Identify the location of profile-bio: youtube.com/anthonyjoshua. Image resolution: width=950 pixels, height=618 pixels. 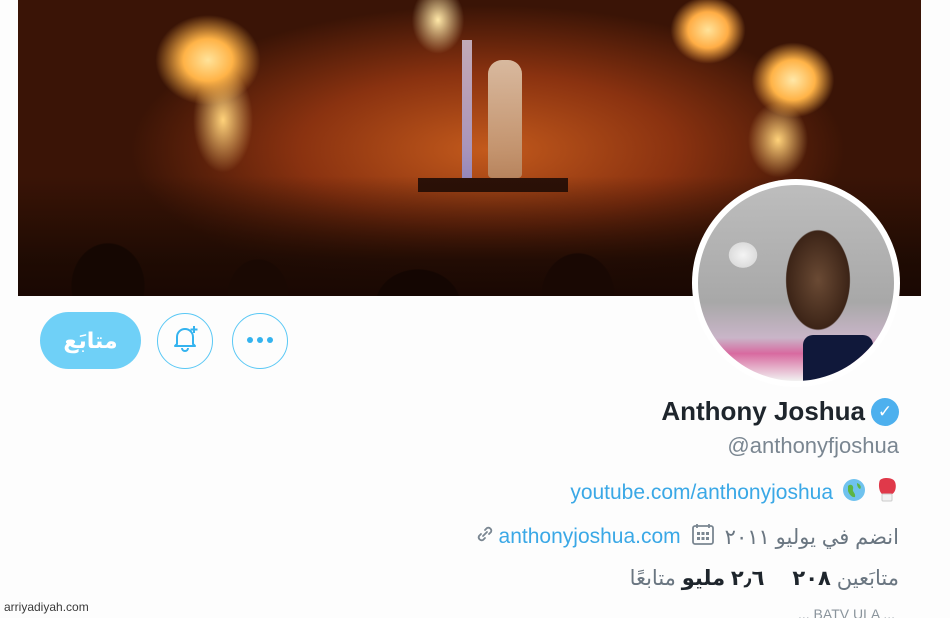
(734, 493).